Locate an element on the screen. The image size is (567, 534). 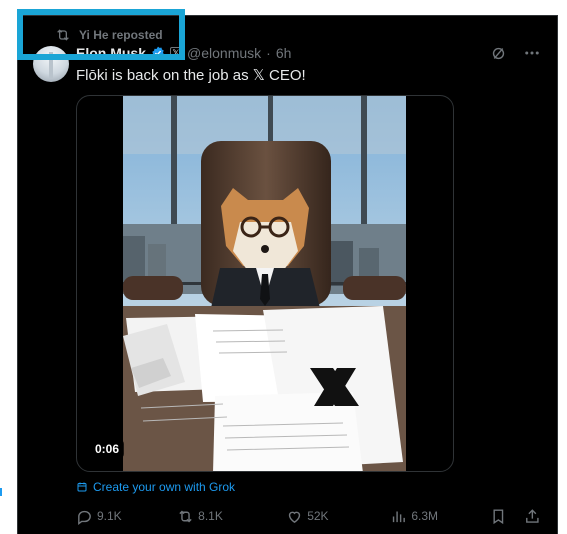
author-name: Elon Musk is located at coordinates (111, 53).